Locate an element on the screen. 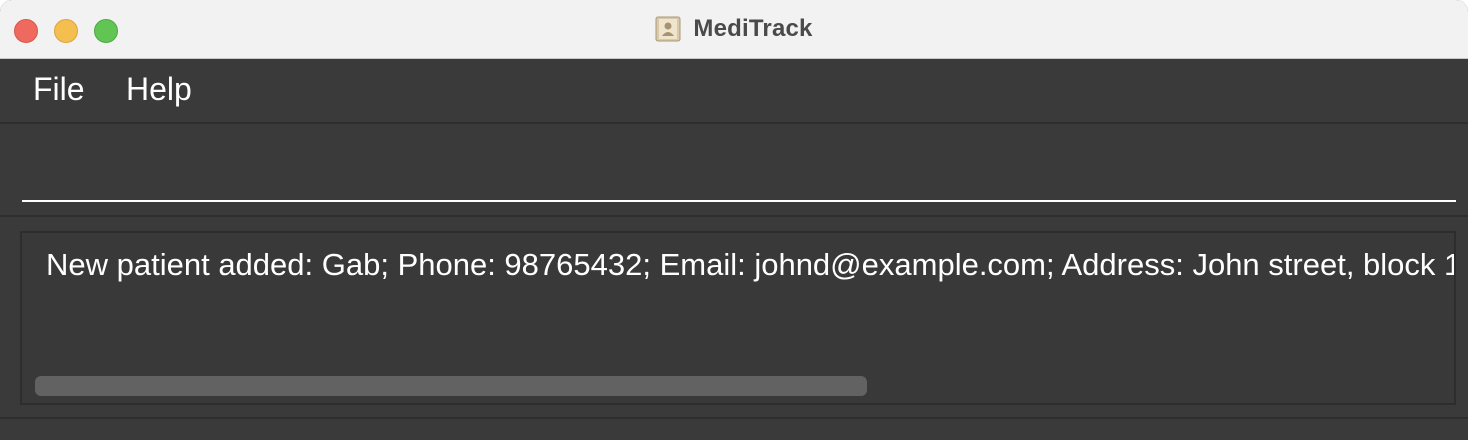 The width and height of the screenshot is (1468, 440). menu-bar: File Help is located at coordinates (734, 91).